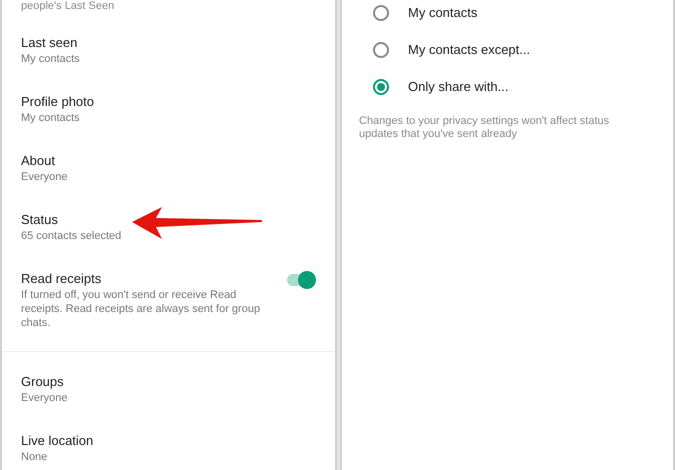 This screenshot has height=470, width=675. Describe the element at coordinates (300, 280) in the screenshot. I see `toggle-switch` at that location.